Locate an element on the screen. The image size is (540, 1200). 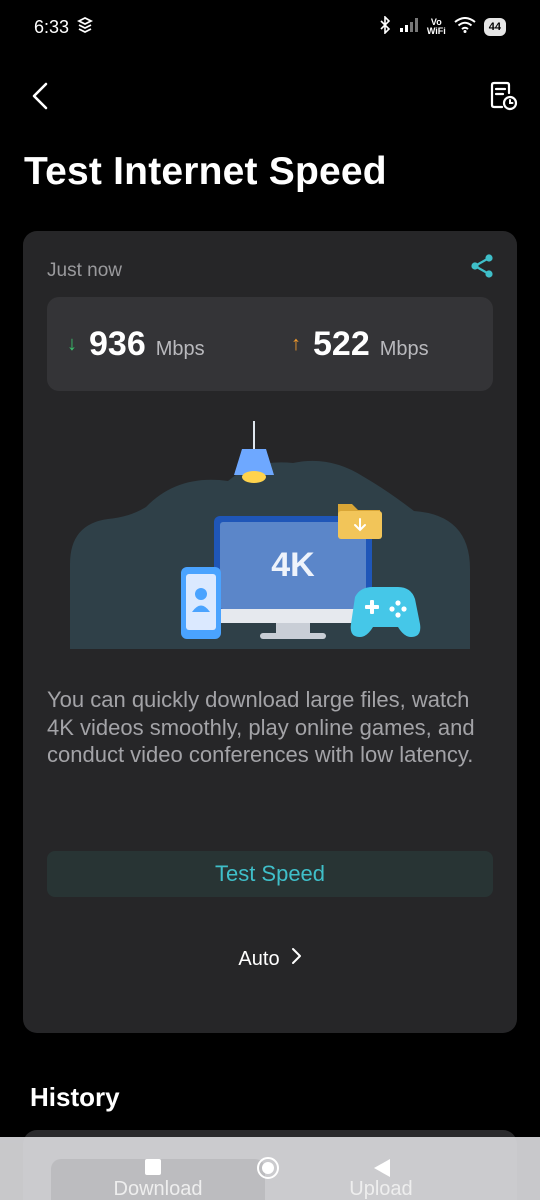
triangle-back-icon is located at coordinates (382, 1170).